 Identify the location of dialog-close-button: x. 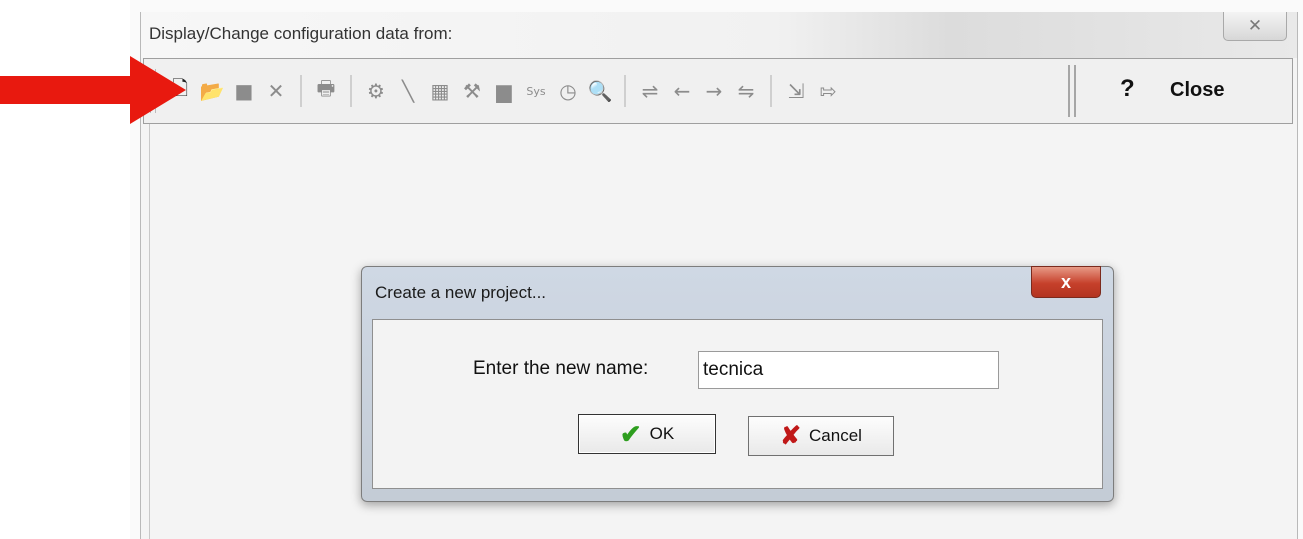
(1066, 282).